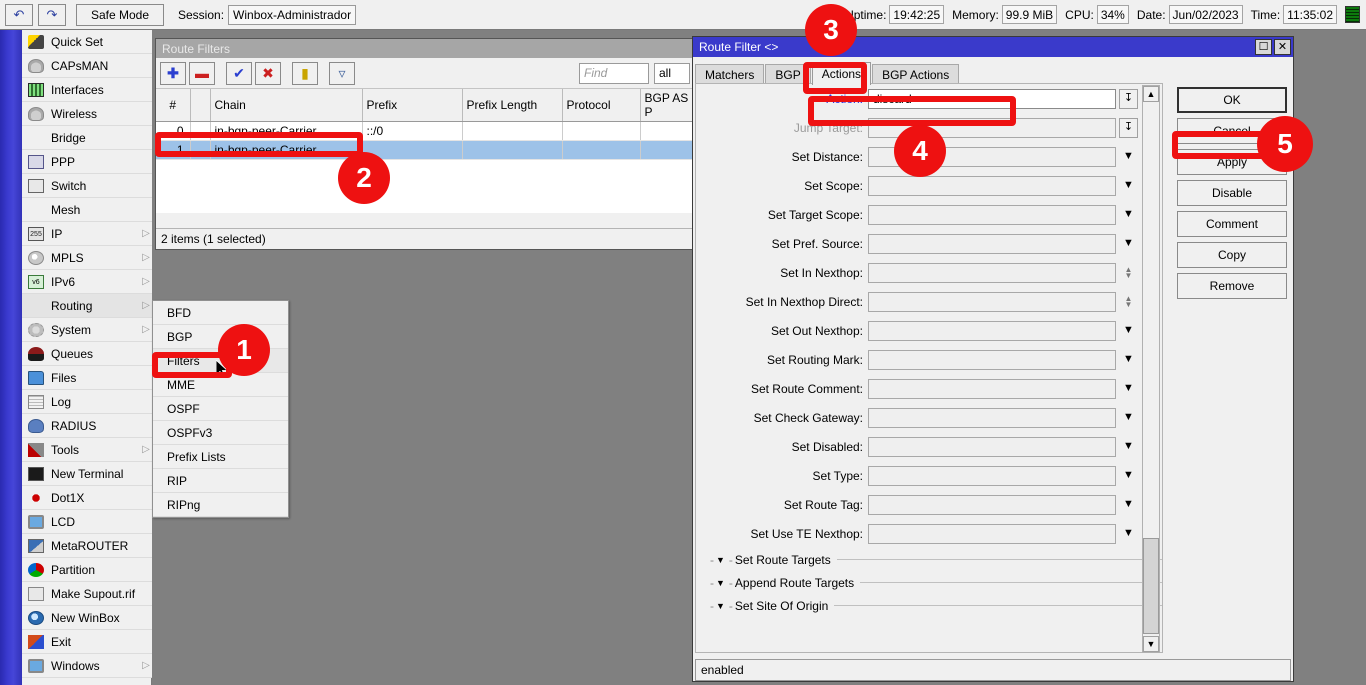  What do you see at coordinates (87, 66) in the screenshot?
I see `sidebar-item-capsman: CAPsMAN` at bounding box center [87, 66].